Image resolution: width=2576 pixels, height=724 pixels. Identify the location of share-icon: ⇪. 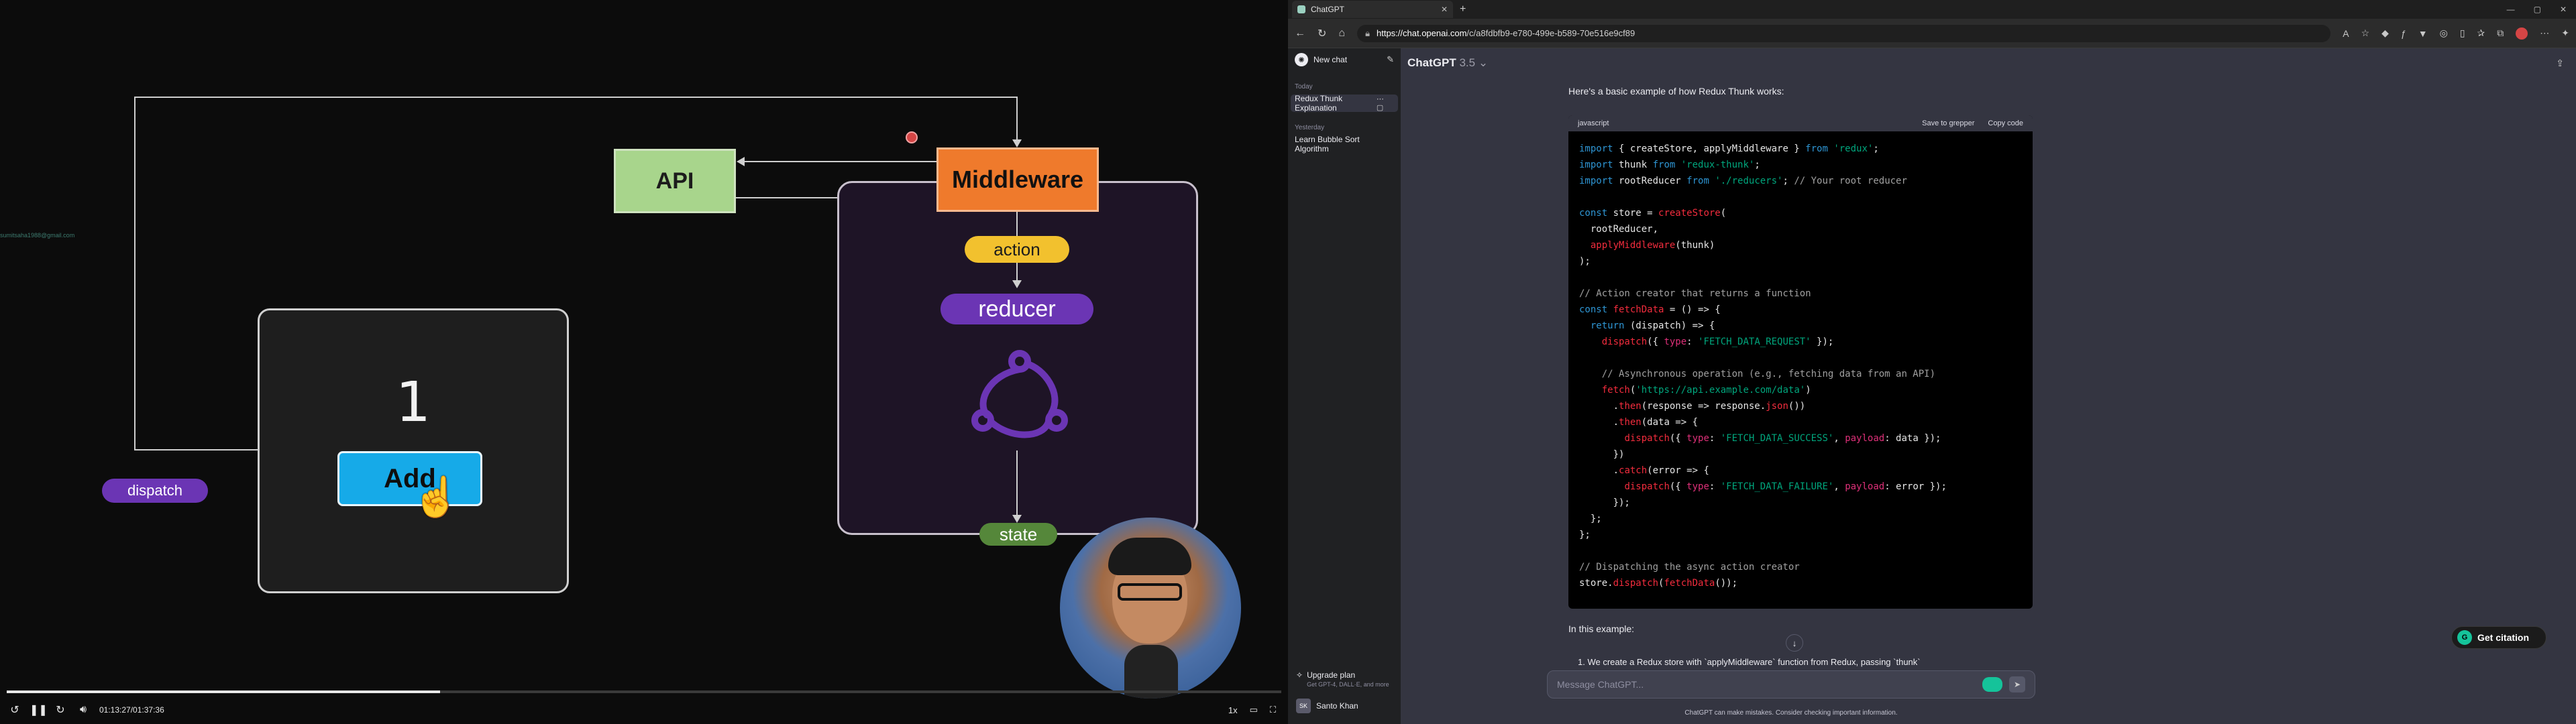
(2560, 63).